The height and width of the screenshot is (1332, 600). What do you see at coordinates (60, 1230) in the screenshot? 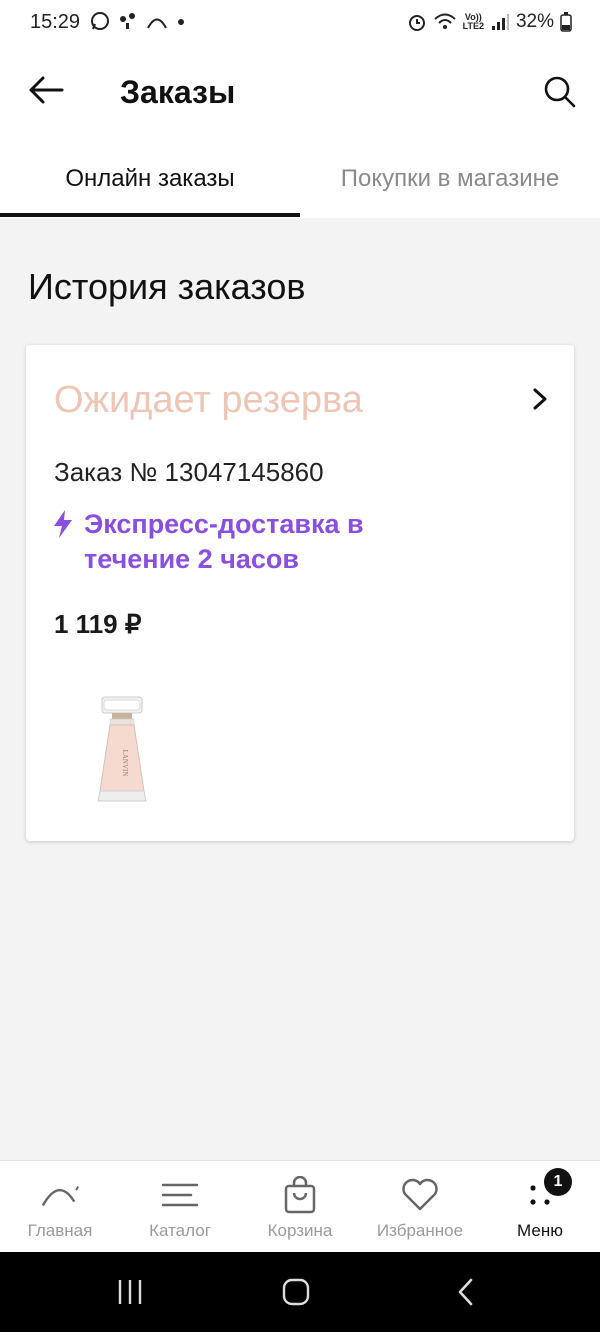
I see `nav-home-label: Главная` at bounding box center [60, 1230].